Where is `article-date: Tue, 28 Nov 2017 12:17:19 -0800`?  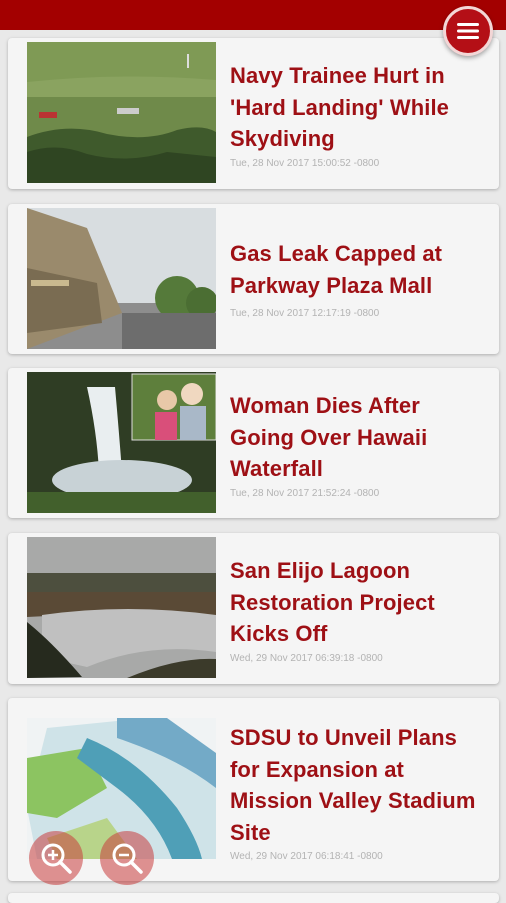
article-date: Tue, 28 Nov 2017 12:17:19 -0800 is located at coordinates (305, 313).